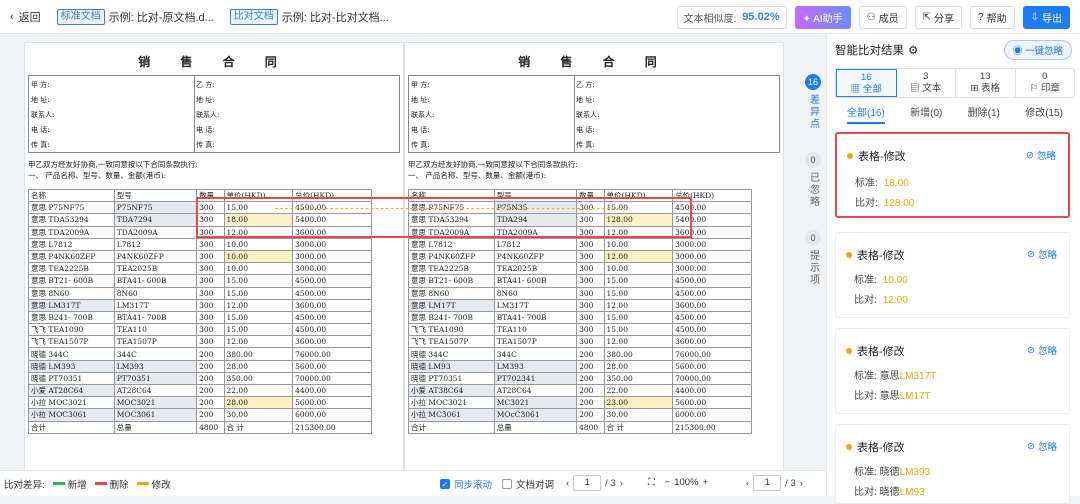 The height and width of the screenshot is (504, 1080). Describe the element at coordinates (882, 17) in the screenshot. I see `member-button: ⚇ 成员` at that location.